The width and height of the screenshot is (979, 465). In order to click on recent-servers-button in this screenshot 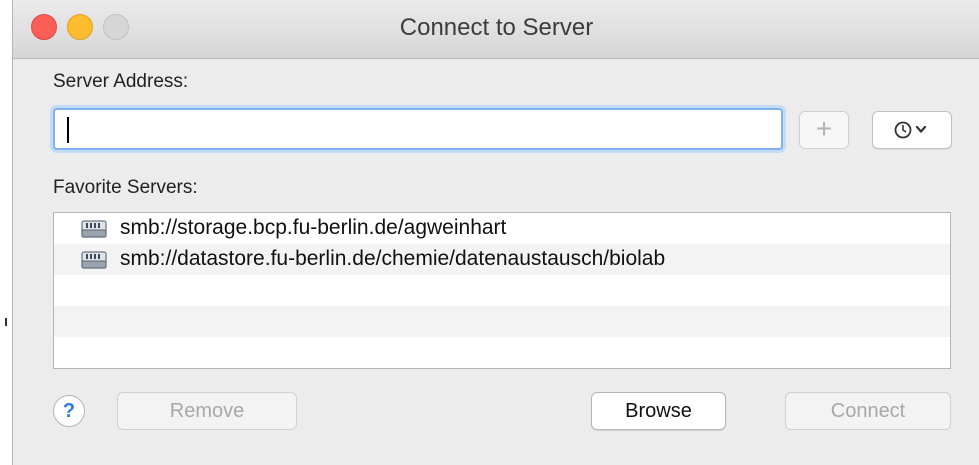, I will do `click(912, 130)`.